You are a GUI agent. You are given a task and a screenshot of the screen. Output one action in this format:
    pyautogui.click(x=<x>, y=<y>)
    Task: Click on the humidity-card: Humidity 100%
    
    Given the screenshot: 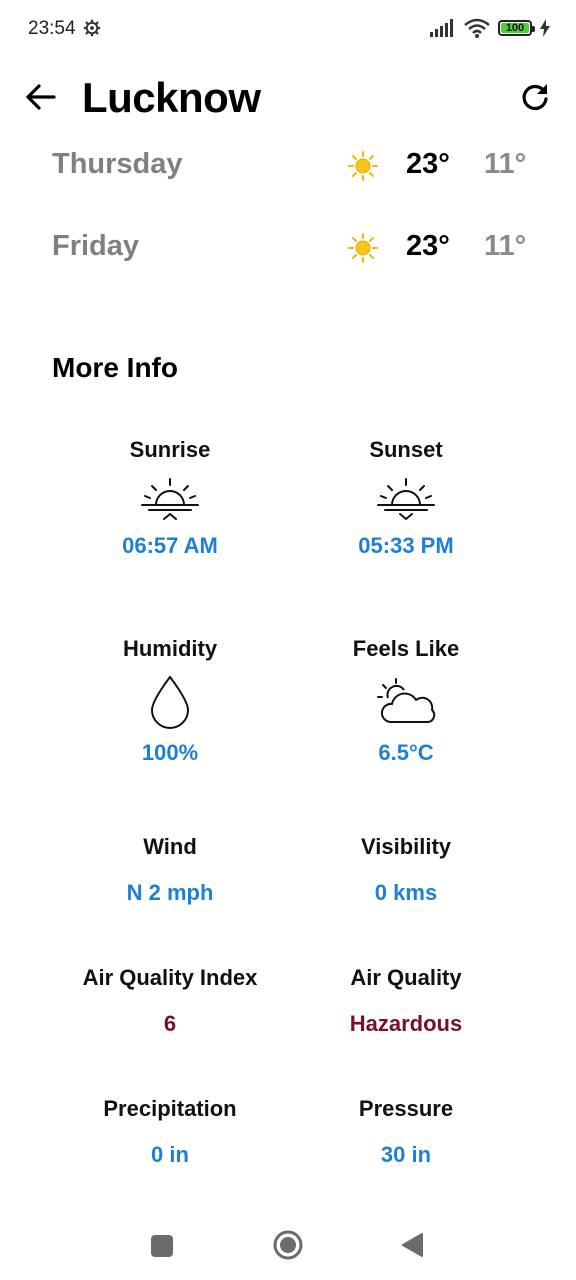 What is the action you would take?
    pyautogui.click(x=170, y=701)
    